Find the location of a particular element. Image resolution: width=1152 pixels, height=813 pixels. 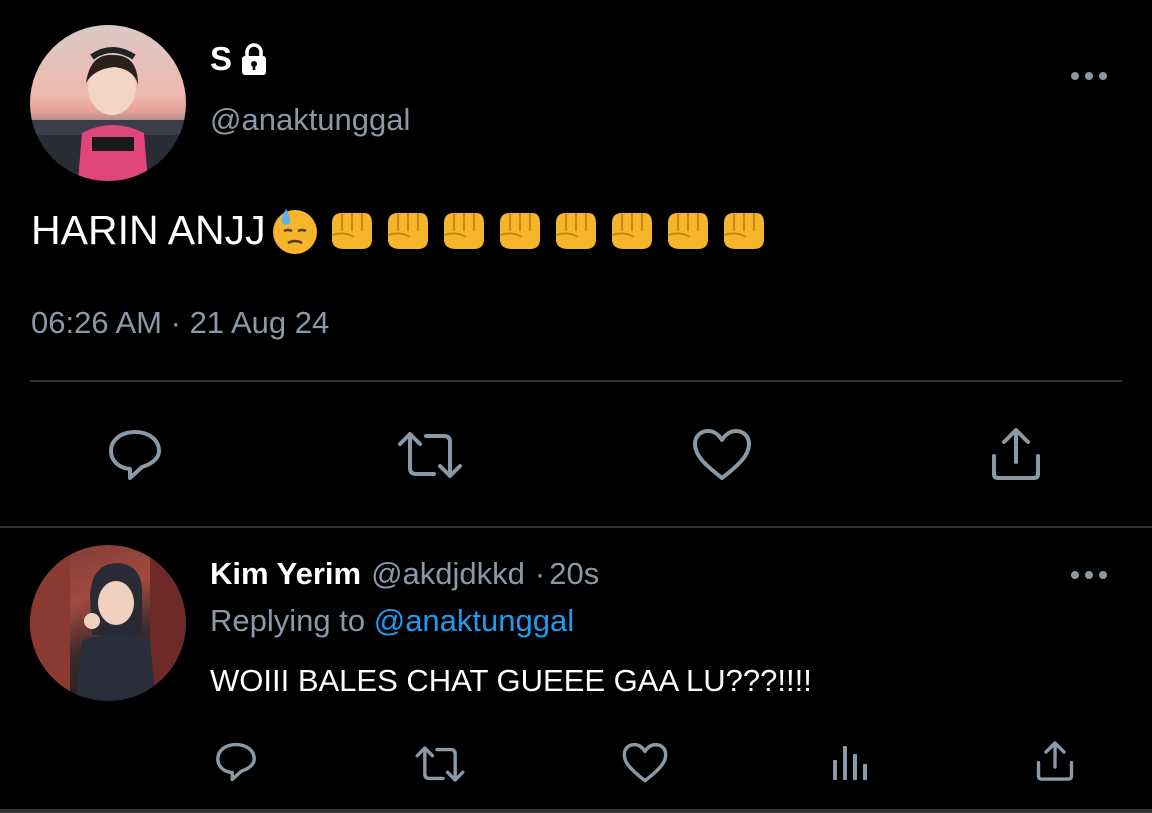

section-divider is located at coordinates (576, 527).